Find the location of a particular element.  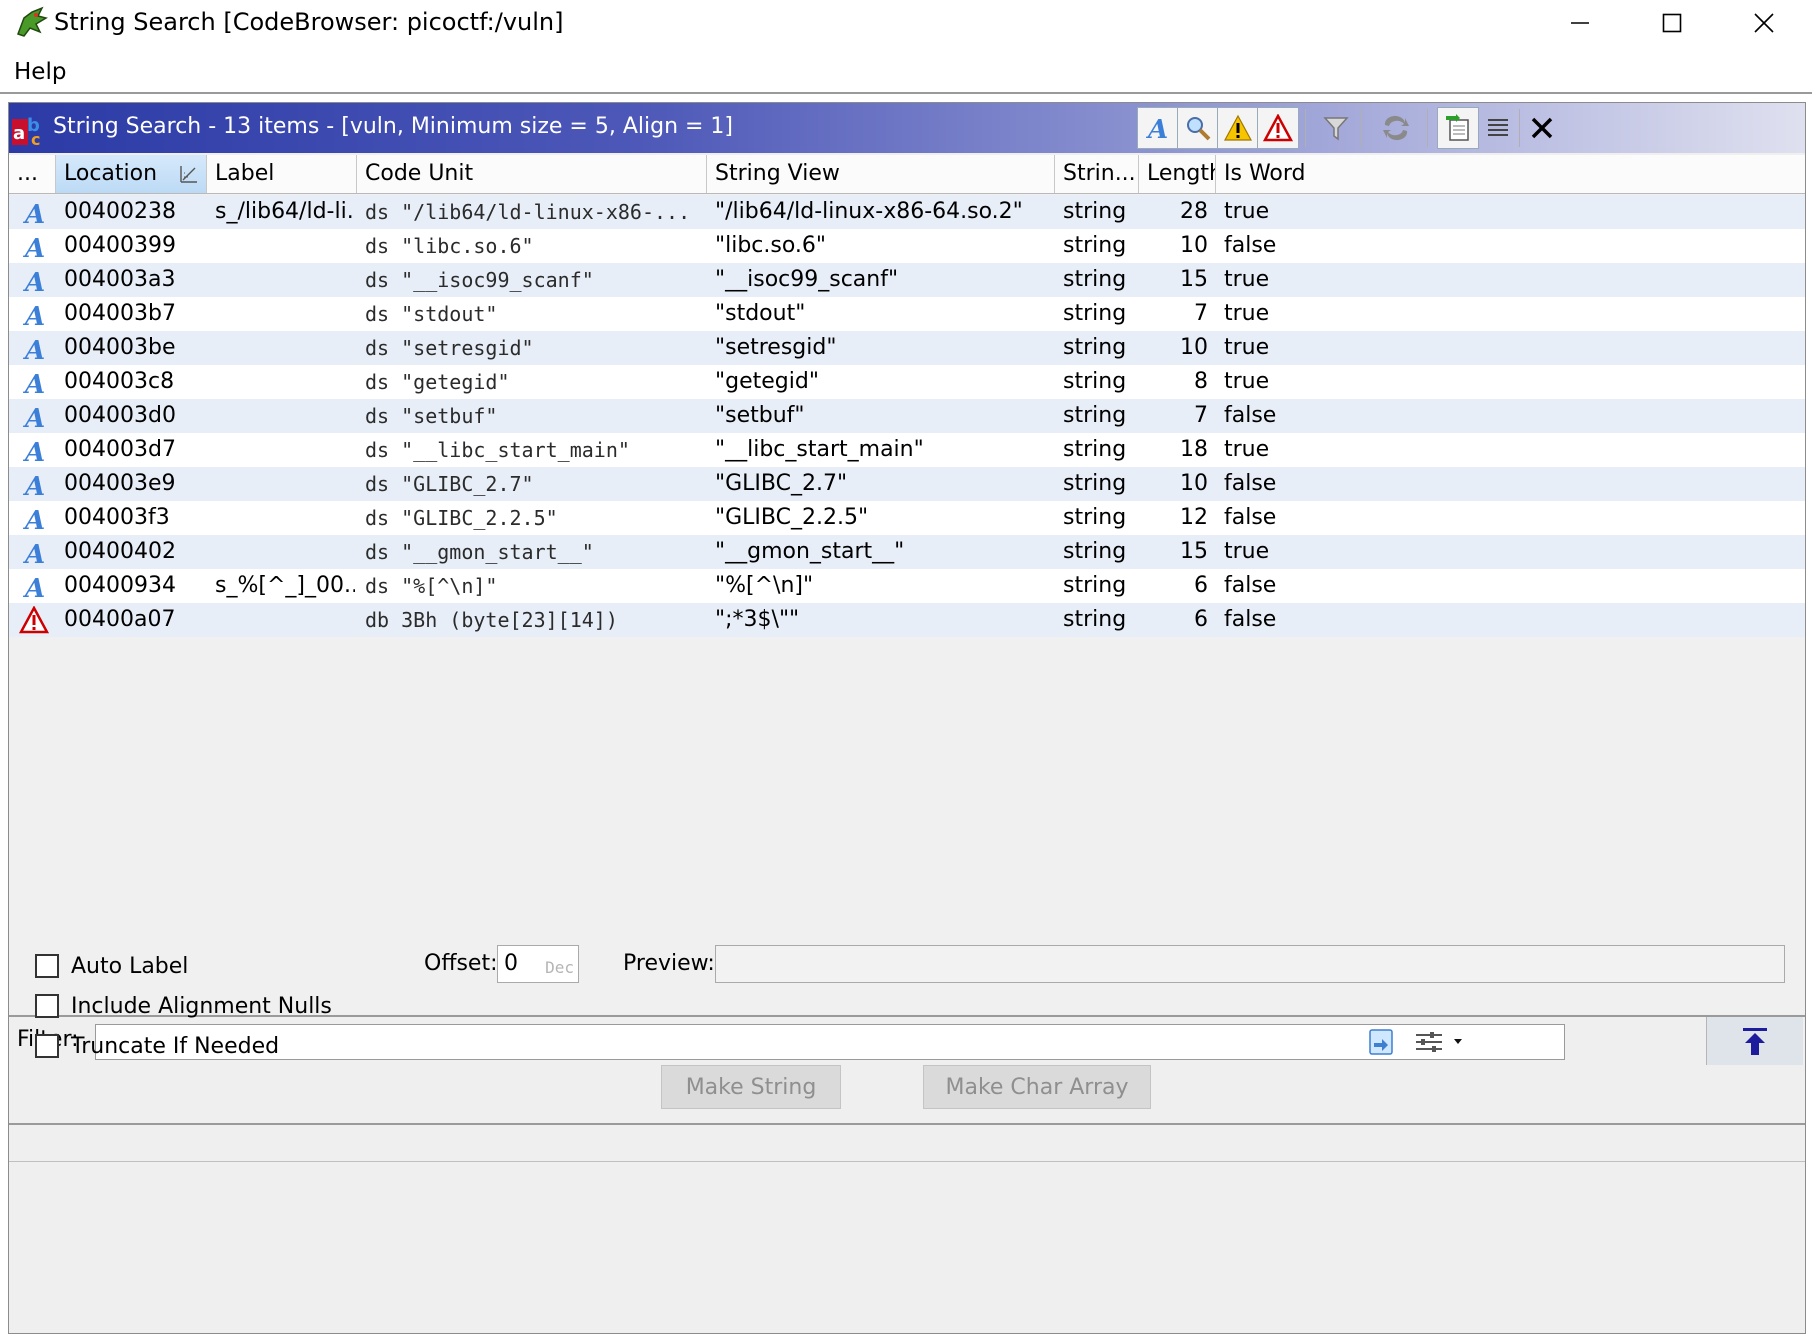

cell-string-view: "getegid" is located at coordinates (767, 381).